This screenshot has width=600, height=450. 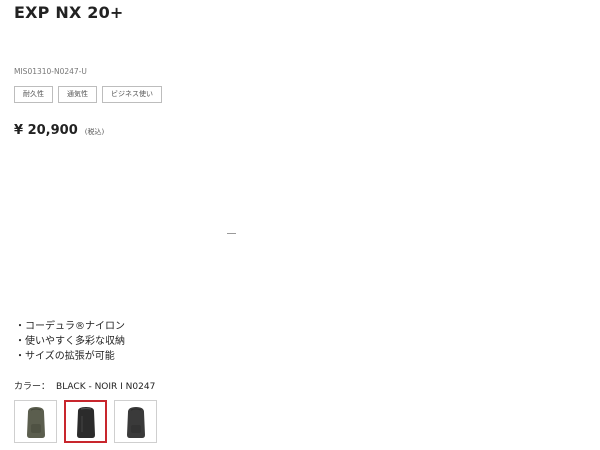 What do you see at coordinates (106, 387) in the screenshot?
I see `color-value: BLACK - NOIR I N0247` at bounding box center [106, 387].